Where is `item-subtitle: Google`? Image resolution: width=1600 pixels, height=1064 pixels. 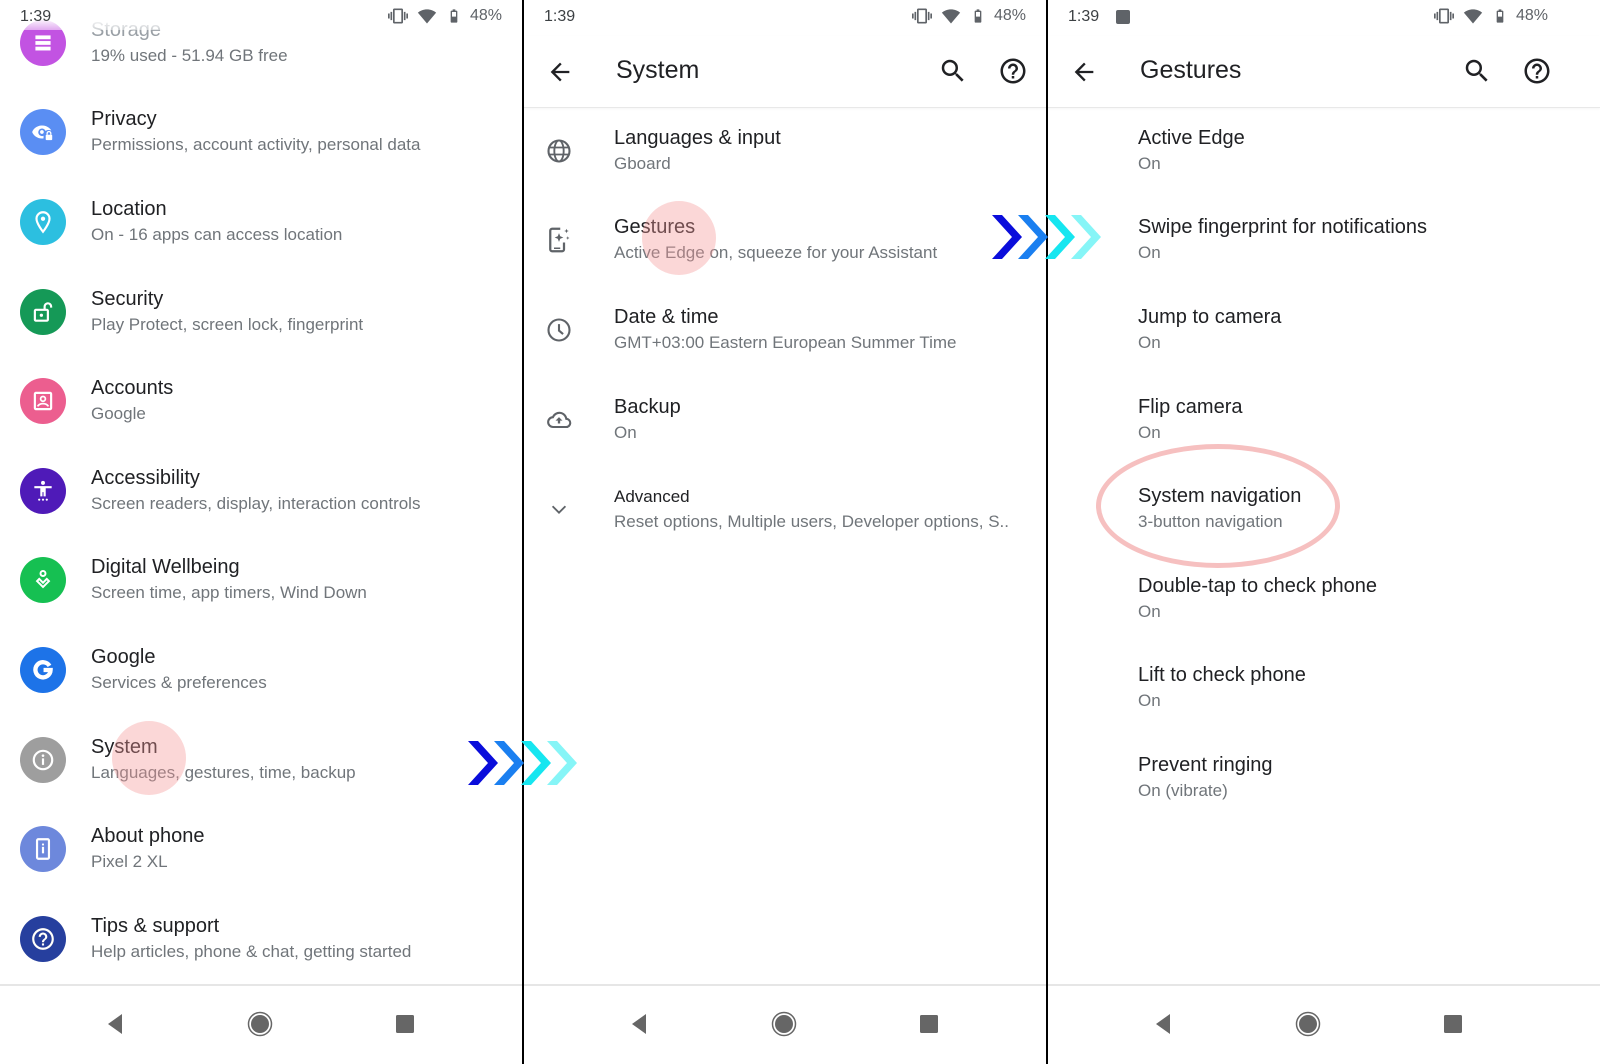
item-subtitle: Google is located at coordinates (118, 414).